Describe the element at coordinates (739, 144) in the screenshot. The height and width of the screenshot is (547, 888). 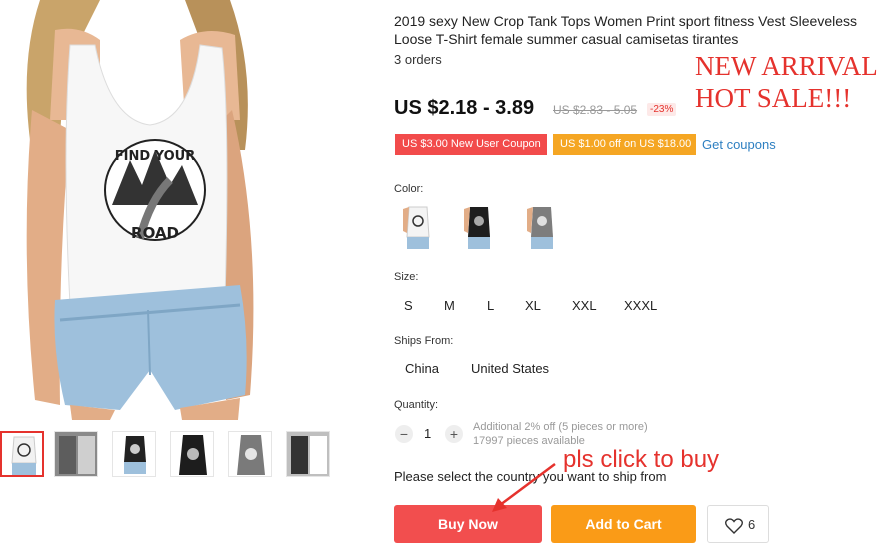
I see `get-coupons-link: Get coupons` at that location.